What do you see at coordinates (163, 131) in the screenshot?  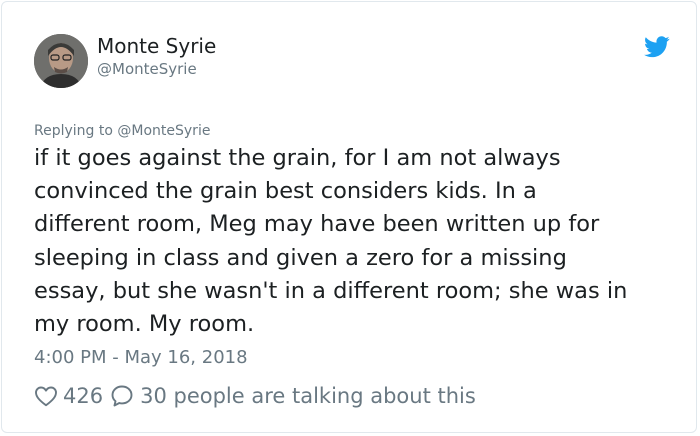 I see `reply-mention-link: @MonteSyrie` at bounding box center [163, 131].